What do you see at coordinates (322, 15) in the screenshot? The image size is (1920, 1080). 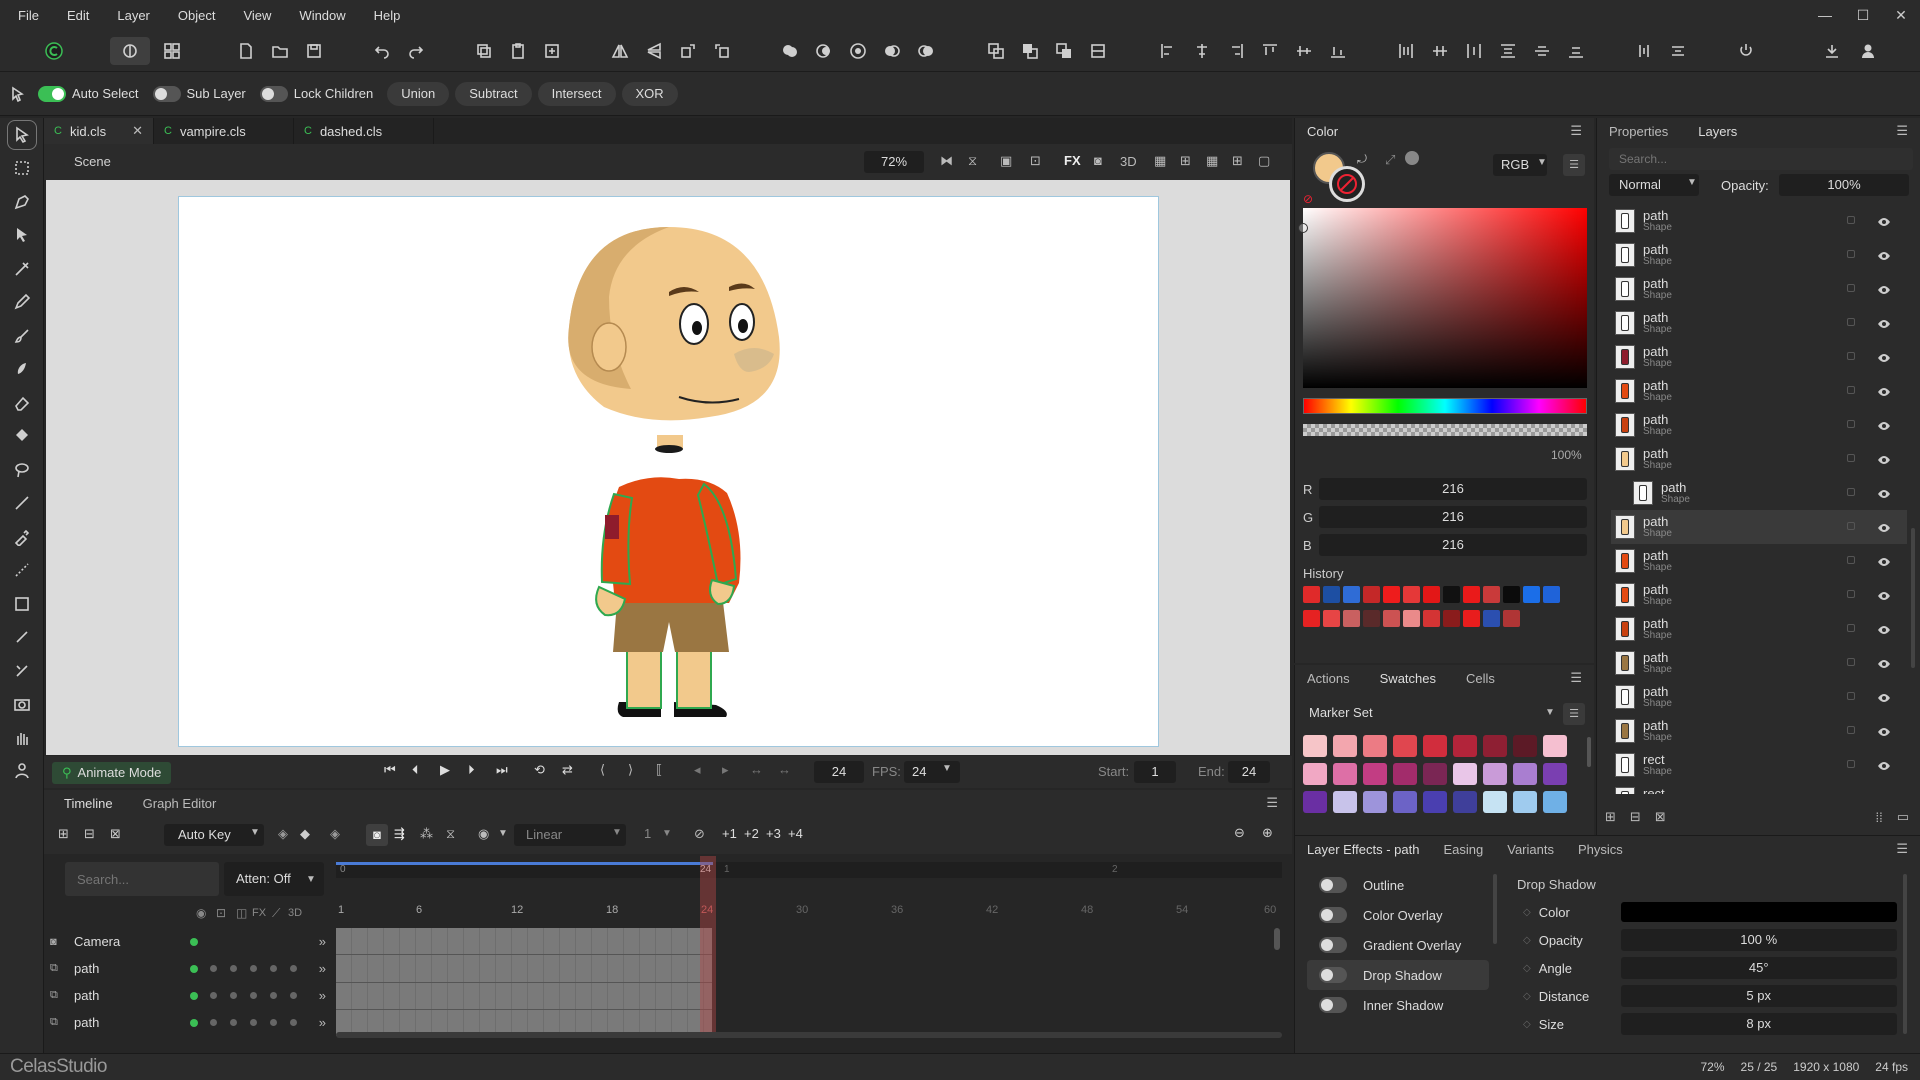 I see `menu-window: Window` at bounding box center [322, 15].